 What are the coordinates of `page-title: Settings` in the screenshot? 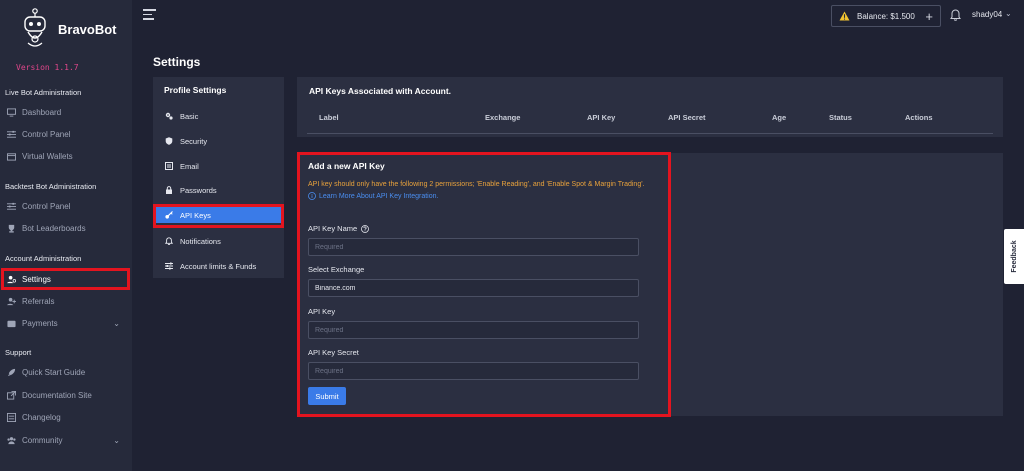 It's located at (177, 62).